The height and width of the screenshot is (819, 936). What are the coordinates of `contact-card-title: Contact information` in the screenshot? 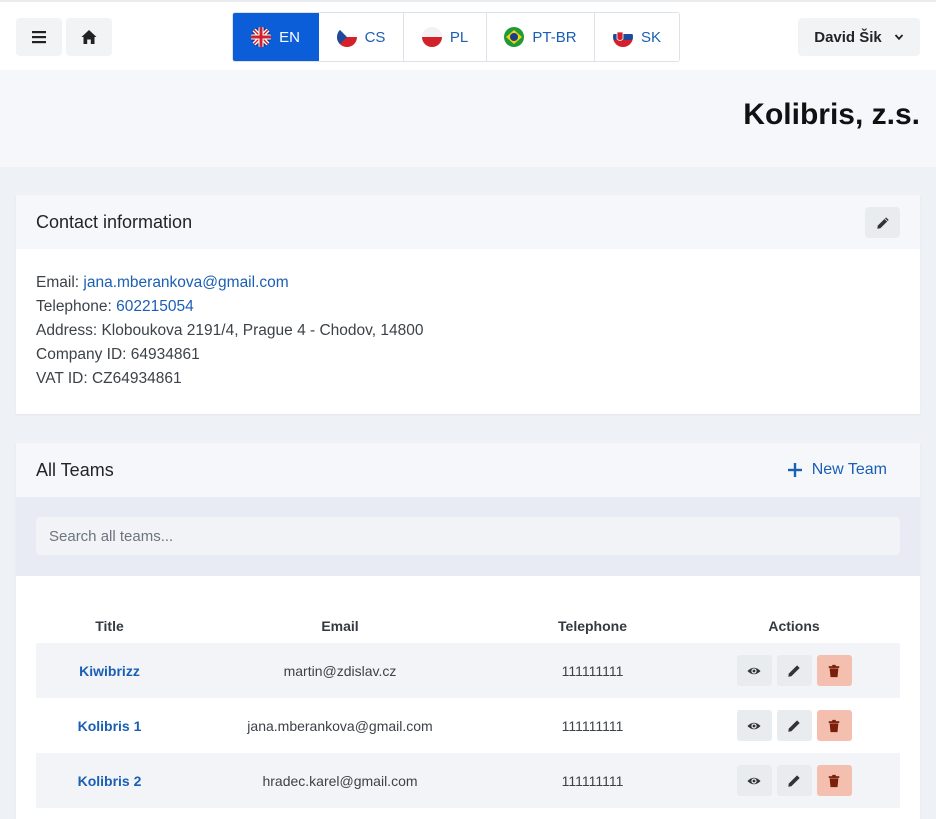 It's located at (114, 221).